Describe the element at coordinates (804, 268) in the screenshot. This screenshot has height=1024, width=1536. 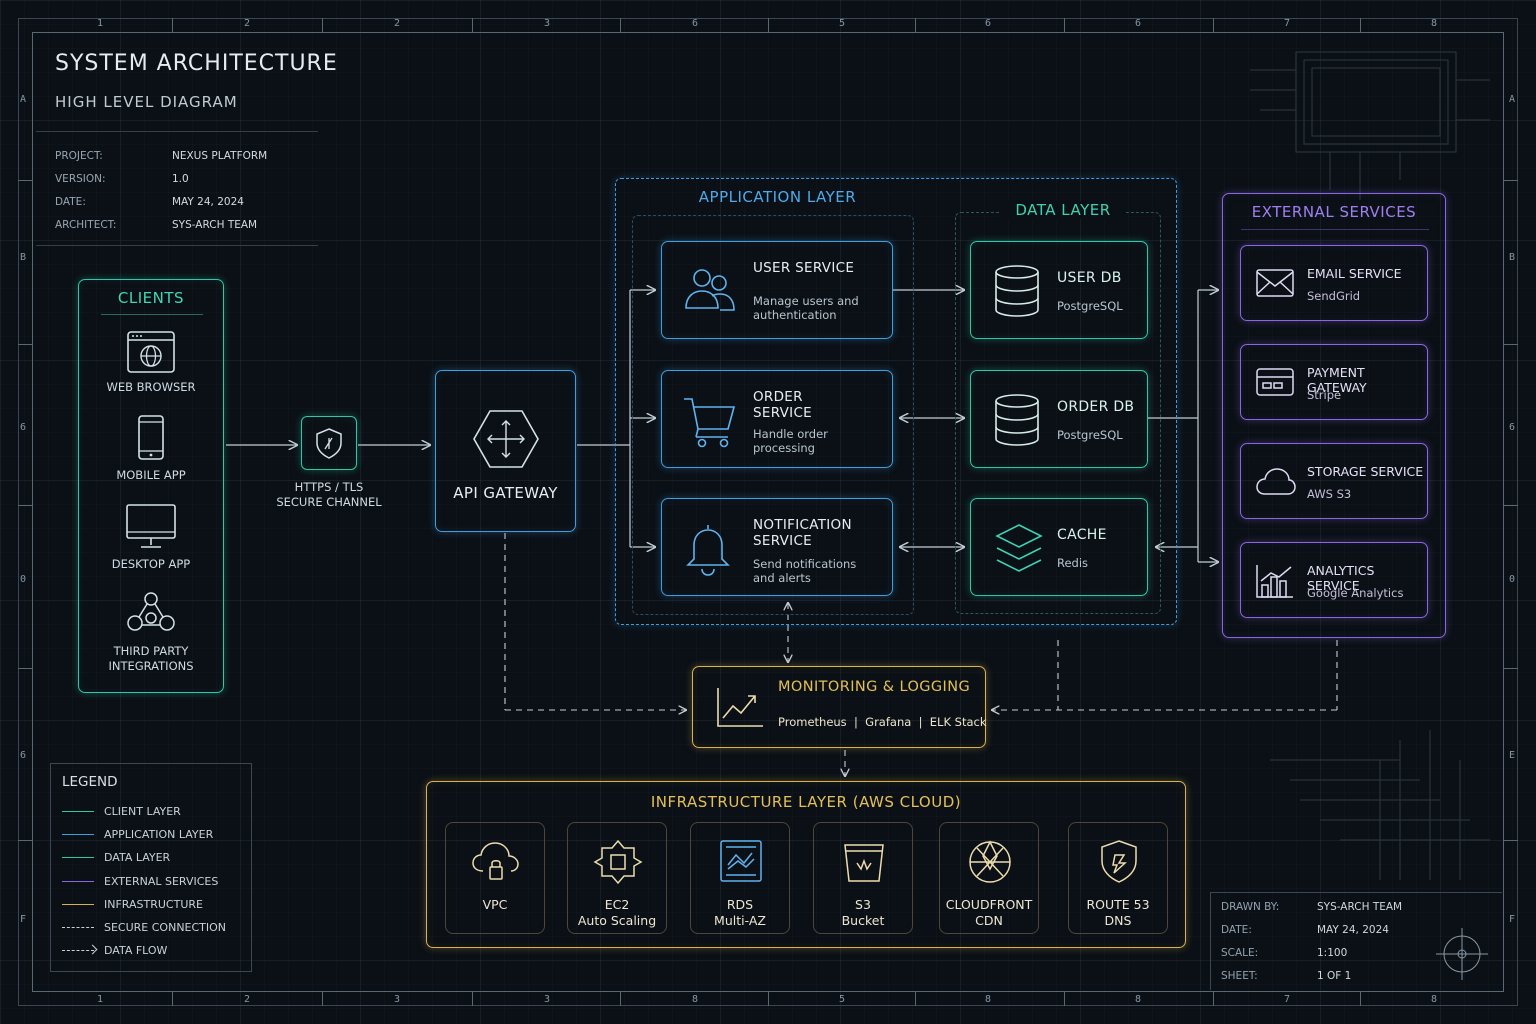
I see `service-name: USER SERVICE` at that location.